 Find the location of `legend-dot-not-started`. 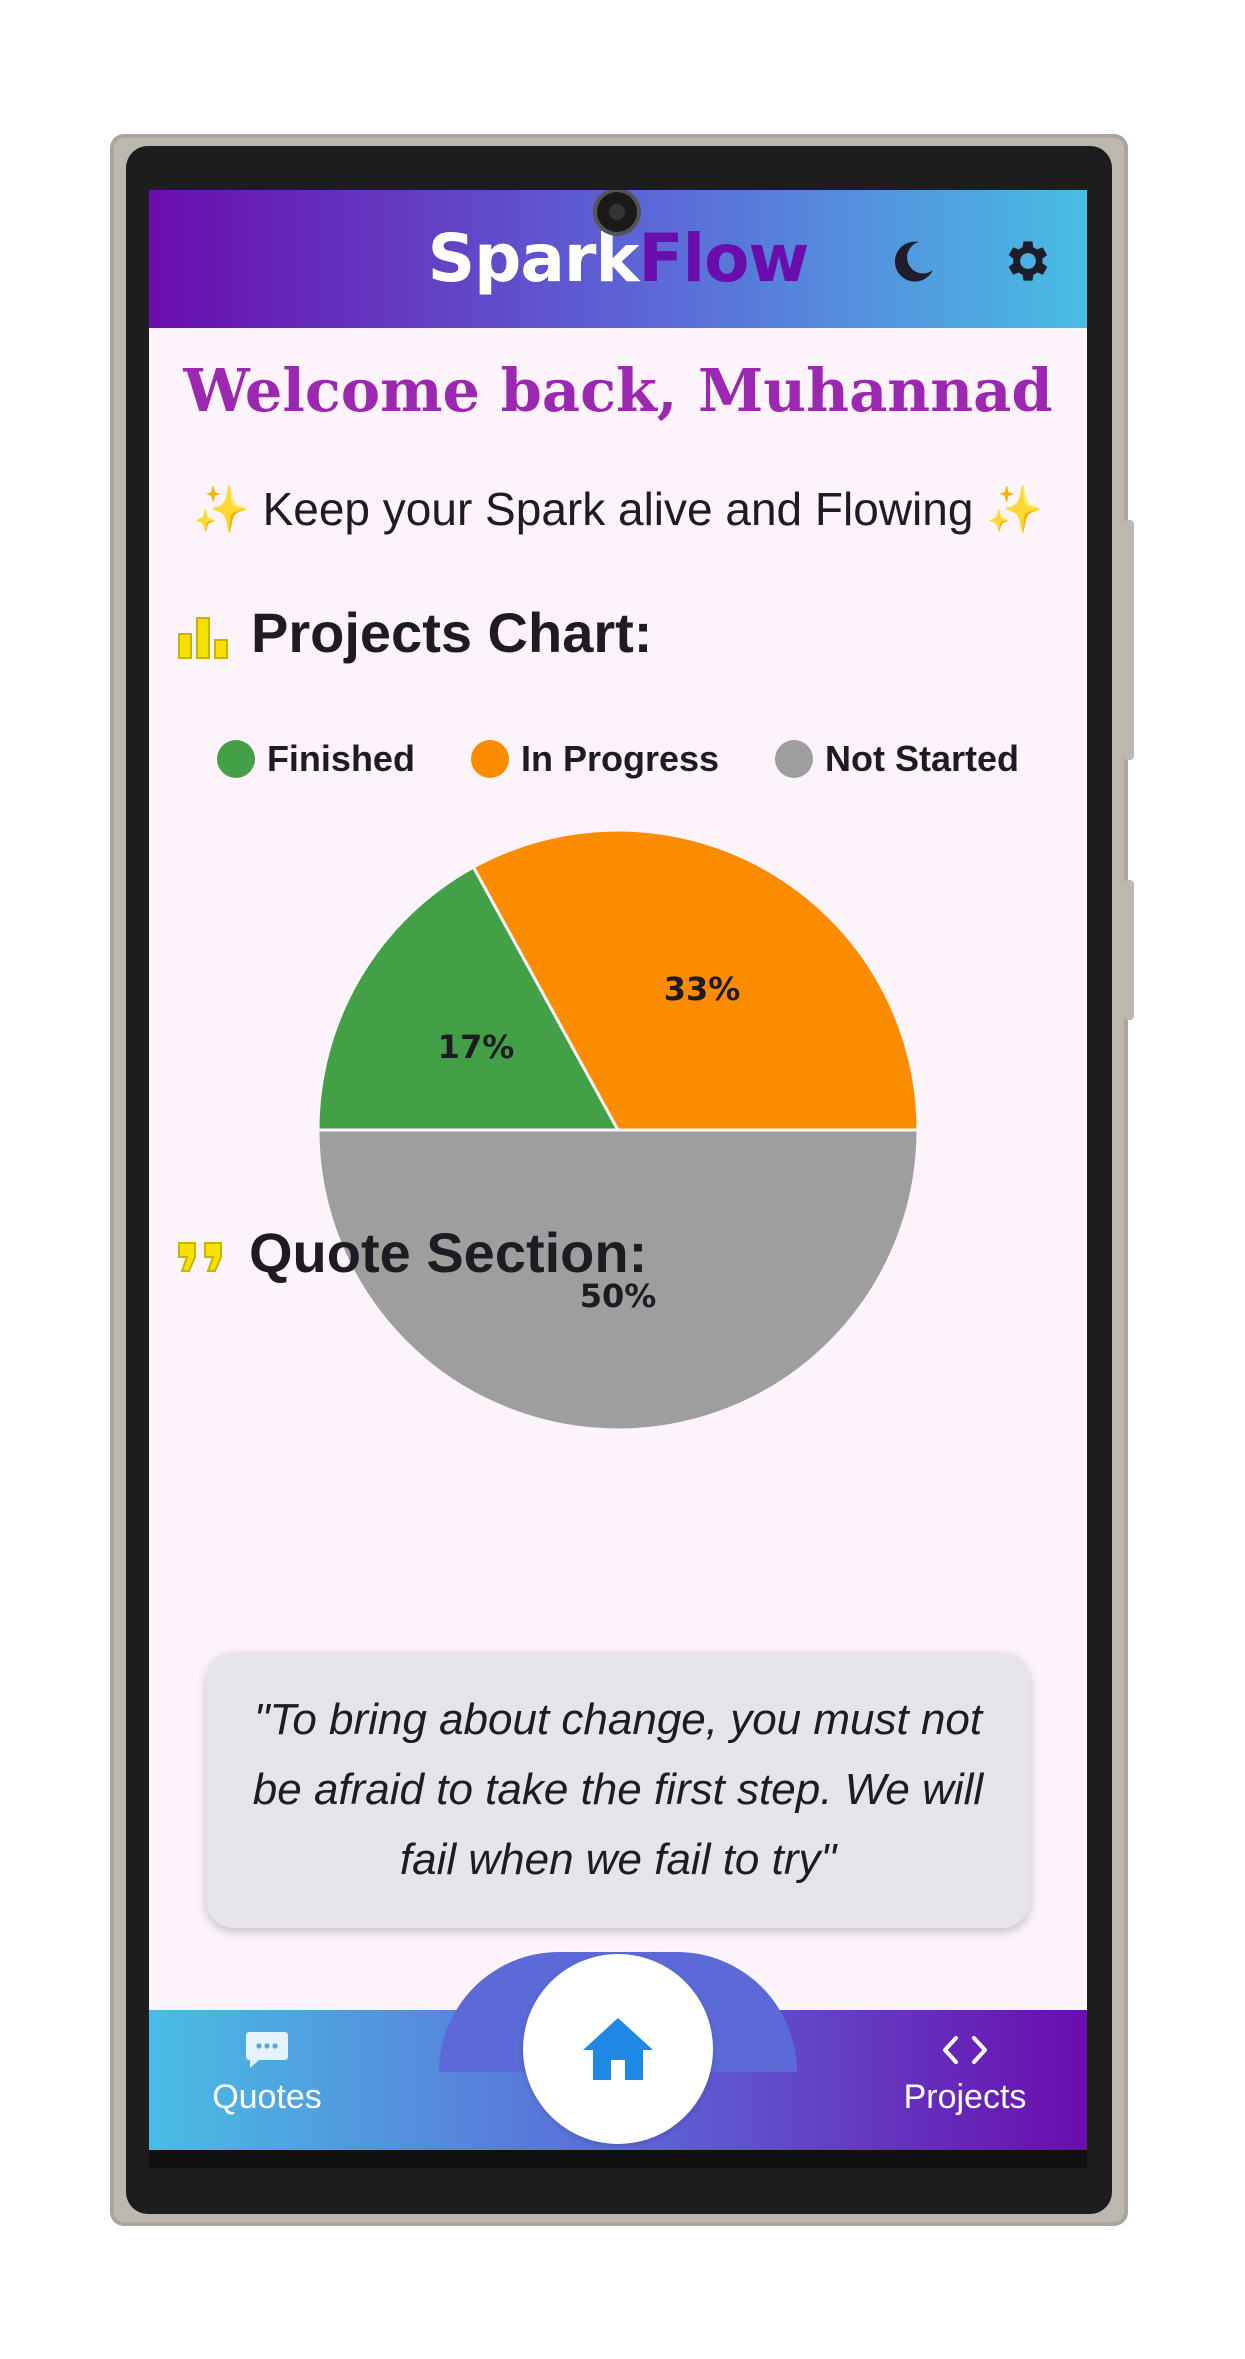

legend-dot-not-started is located at coordinates (794, 759).